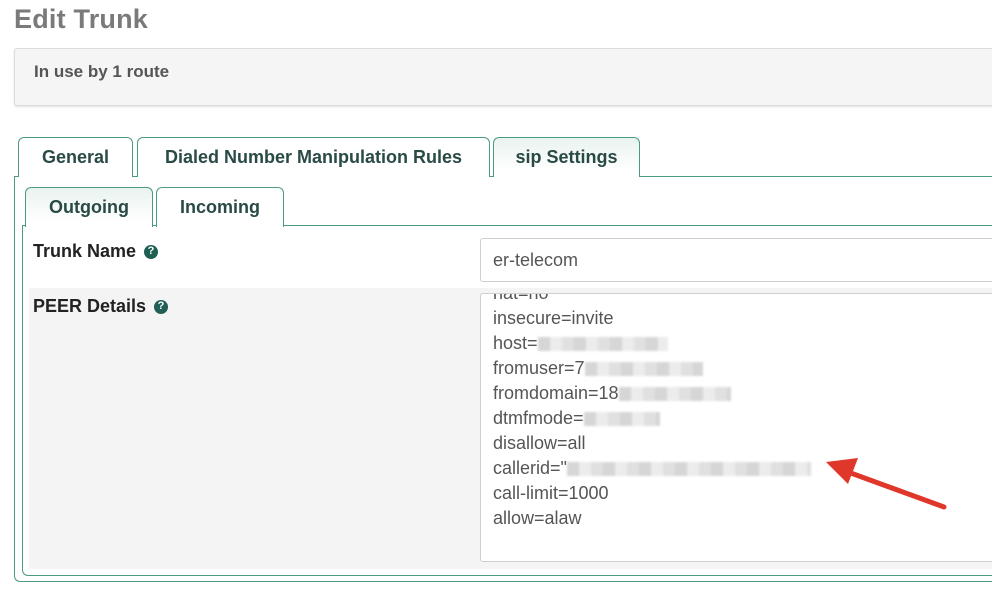 This screenshot has width=992, height=614. I want to click on annotation-arrow-icon, so click(886, 484).